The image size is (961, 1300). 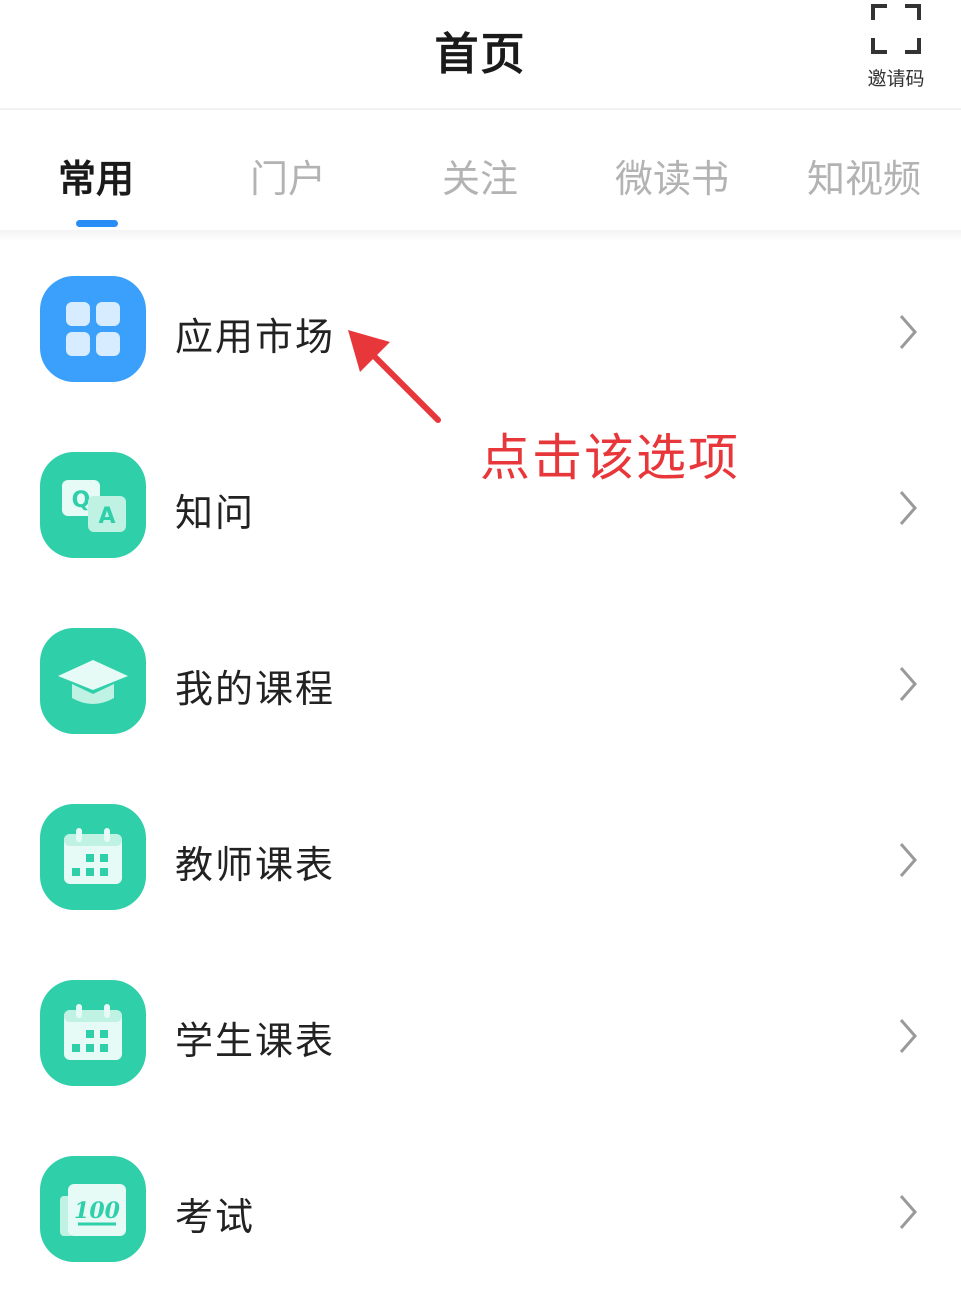 I want to click on list-item-student-timetable: 学生课表, so click(x=480, y=1036).